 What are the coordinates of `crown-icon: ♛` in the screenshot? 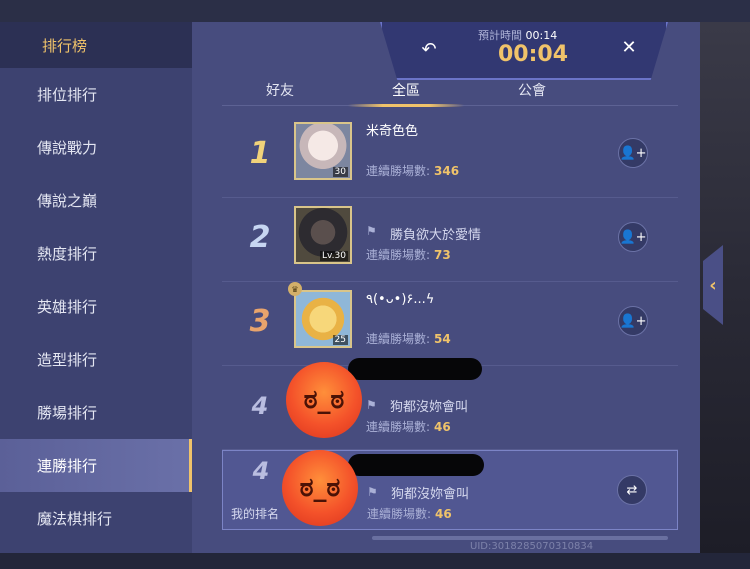 It's located at (295, 289).